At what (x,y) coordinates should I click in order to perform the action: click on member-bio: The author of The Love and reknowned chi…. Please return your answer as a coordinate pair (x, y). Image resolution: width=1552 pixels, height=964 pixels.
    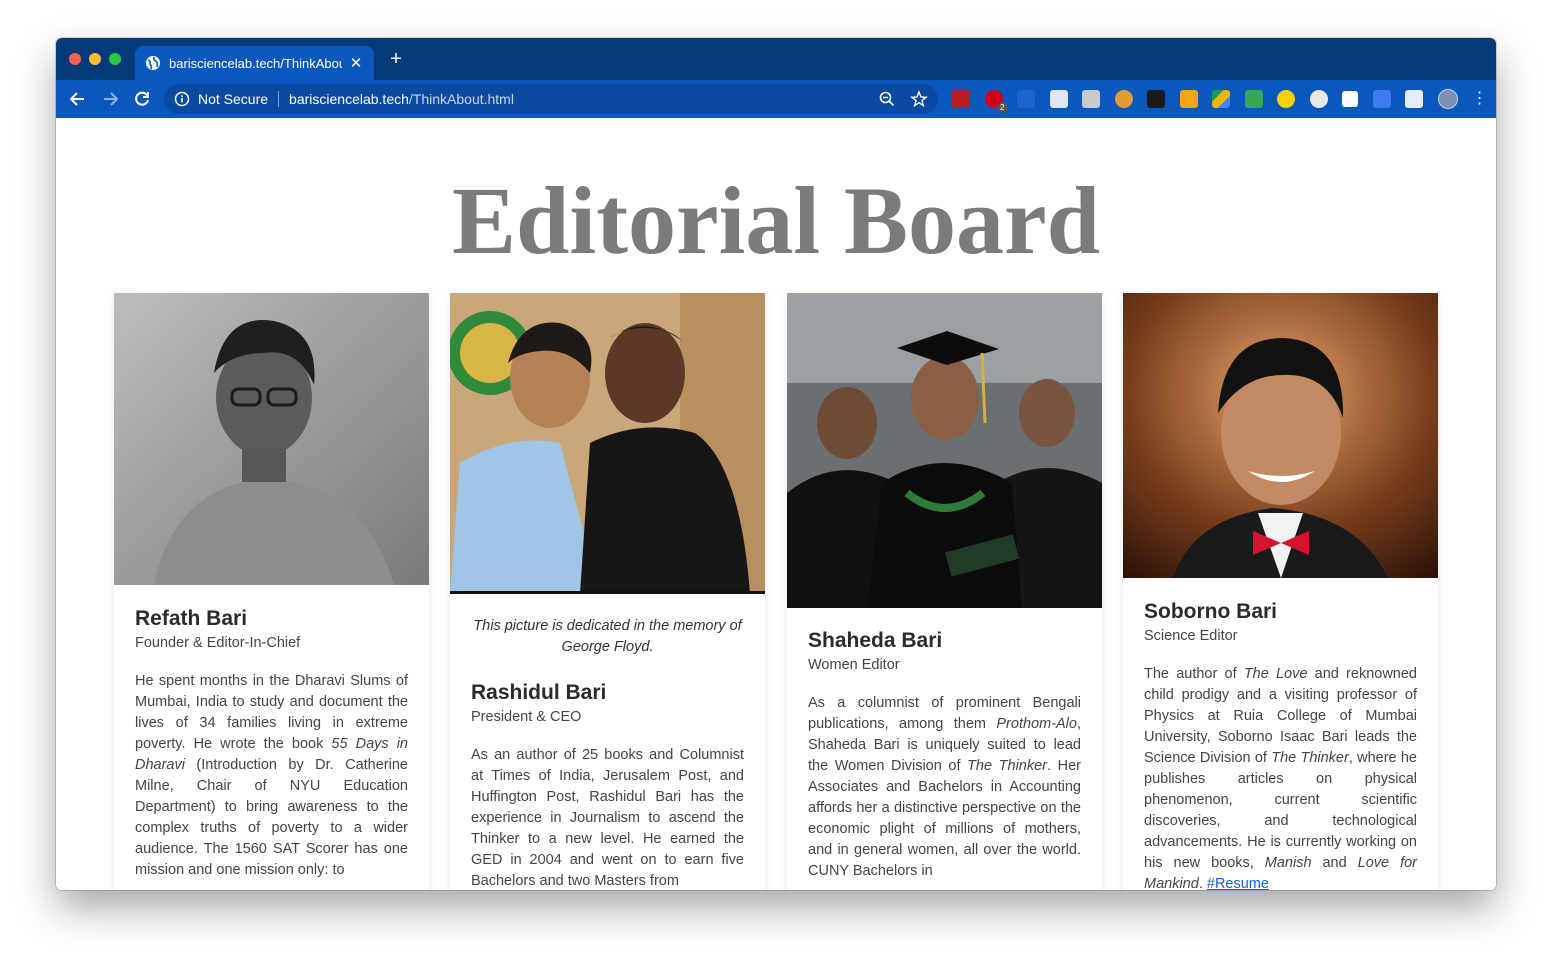
    Looking at the image, I should click on (1280, 777).